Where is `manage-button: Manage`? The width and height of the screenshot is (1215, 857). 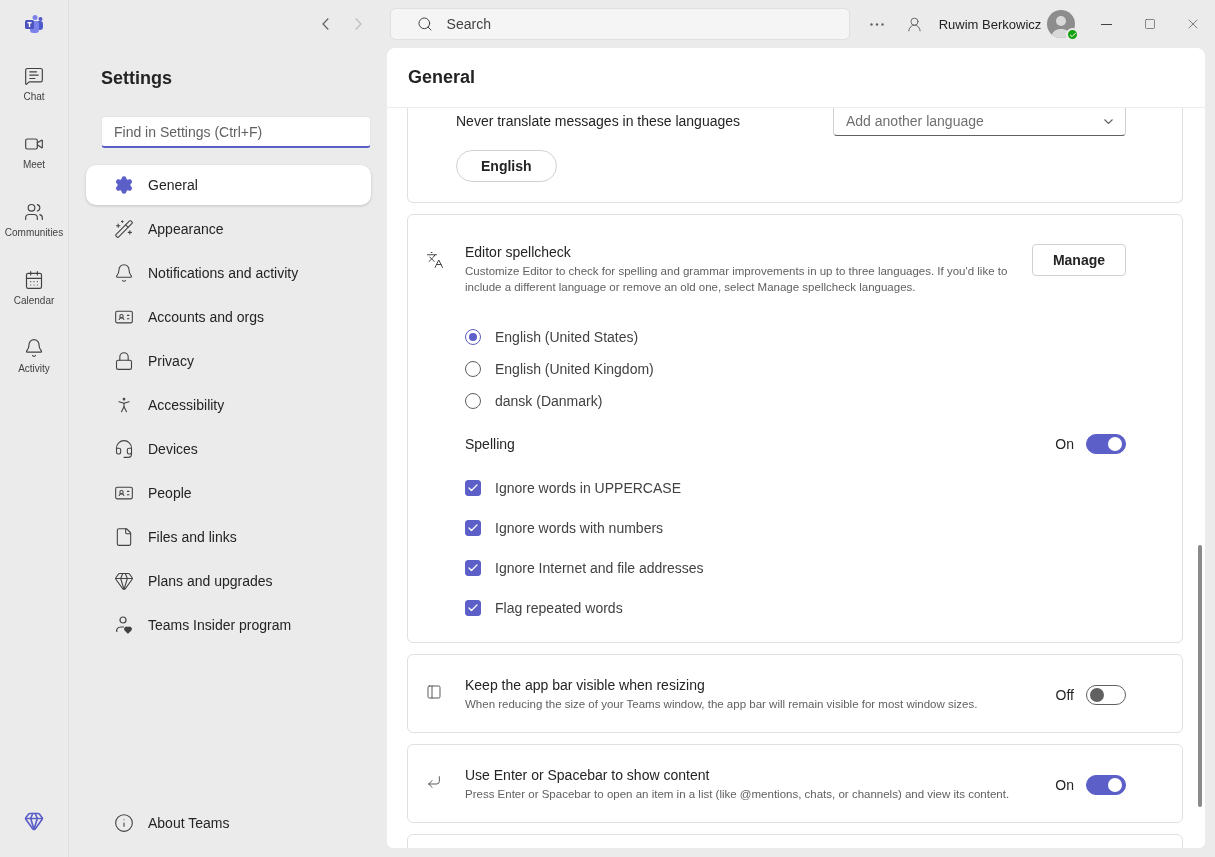 manage-button: Manage is located at coordinates (1078, 260).